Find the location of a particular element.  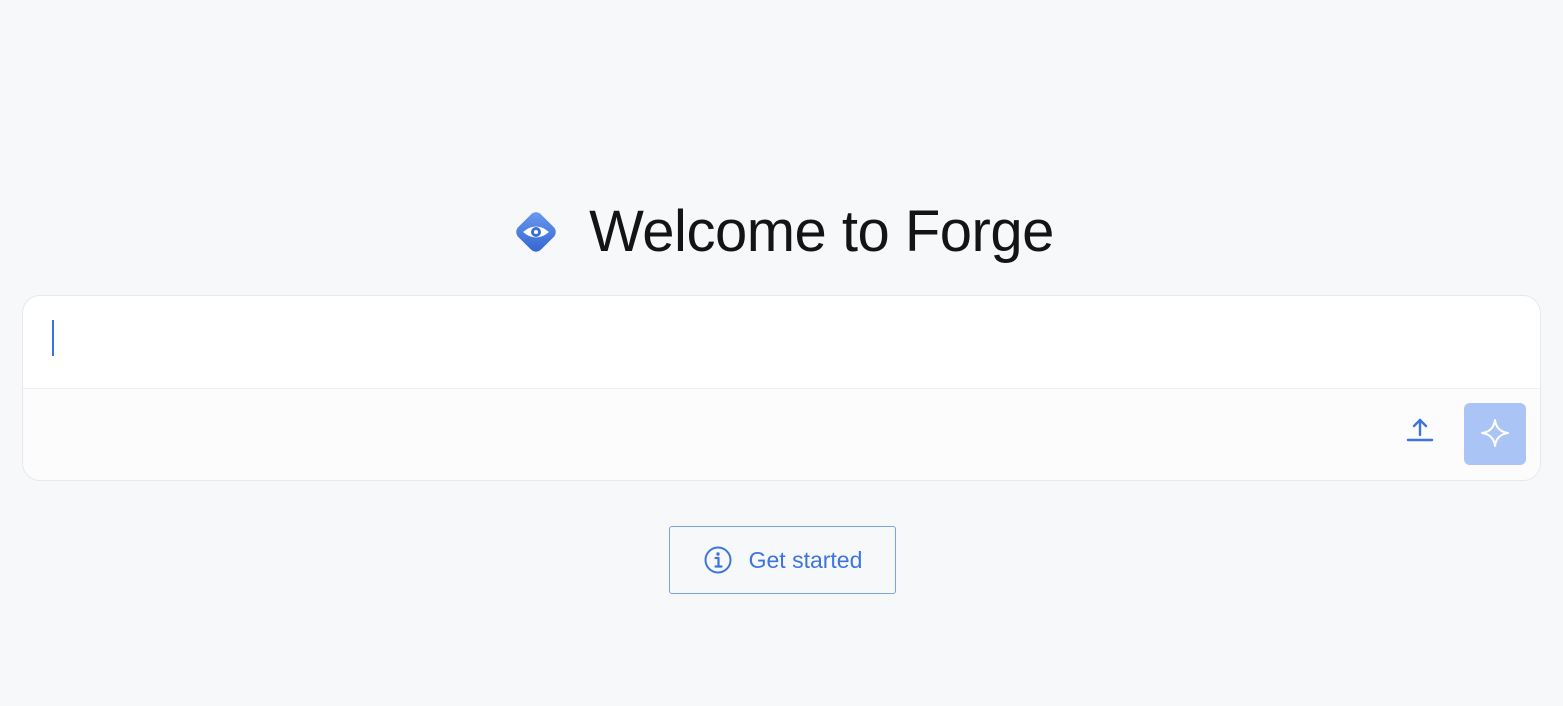

eye-diamond-logo-icon is located at coordinates (536, 232).